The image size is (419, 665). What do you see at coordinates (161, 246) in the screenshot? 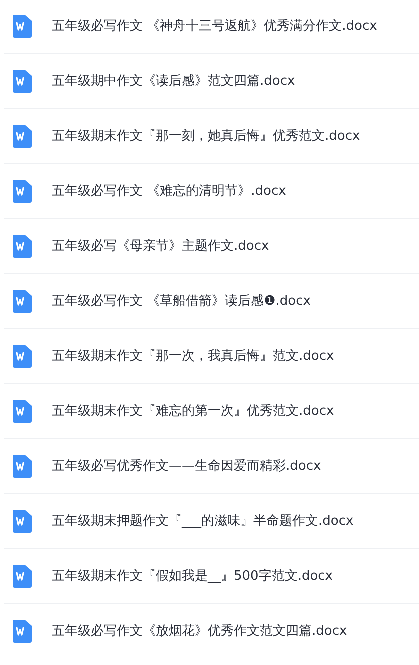
I see `file-name: 五年级必写《母亲节》主题作文.docx` at bounding box center [161, 246].